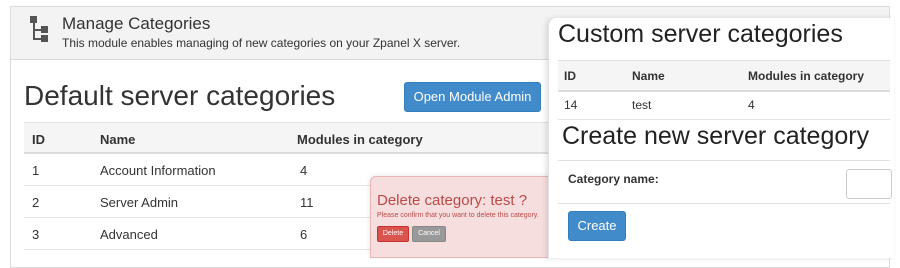  Describe the element at coordinates (41, 30) in the screenshot. I see `category-tree-icon` at that location.